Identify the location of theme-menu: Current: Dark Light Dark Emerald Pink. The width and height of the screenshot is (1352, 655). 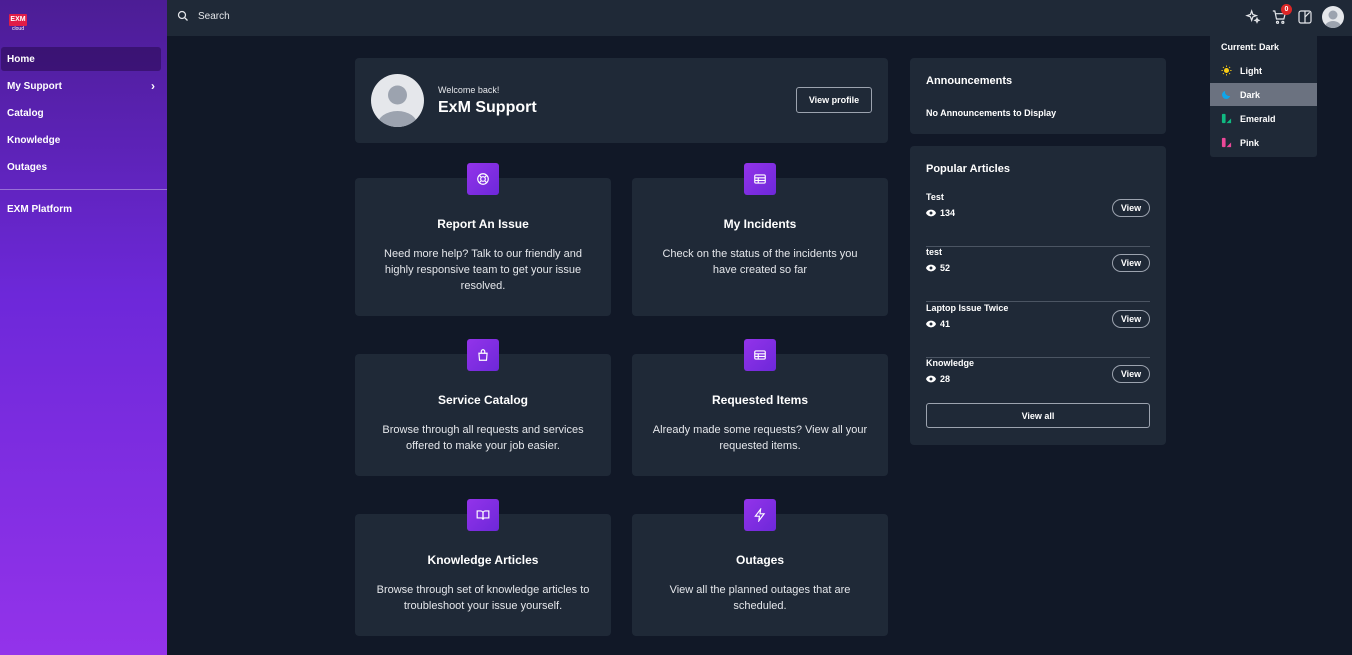
(1263, 96).